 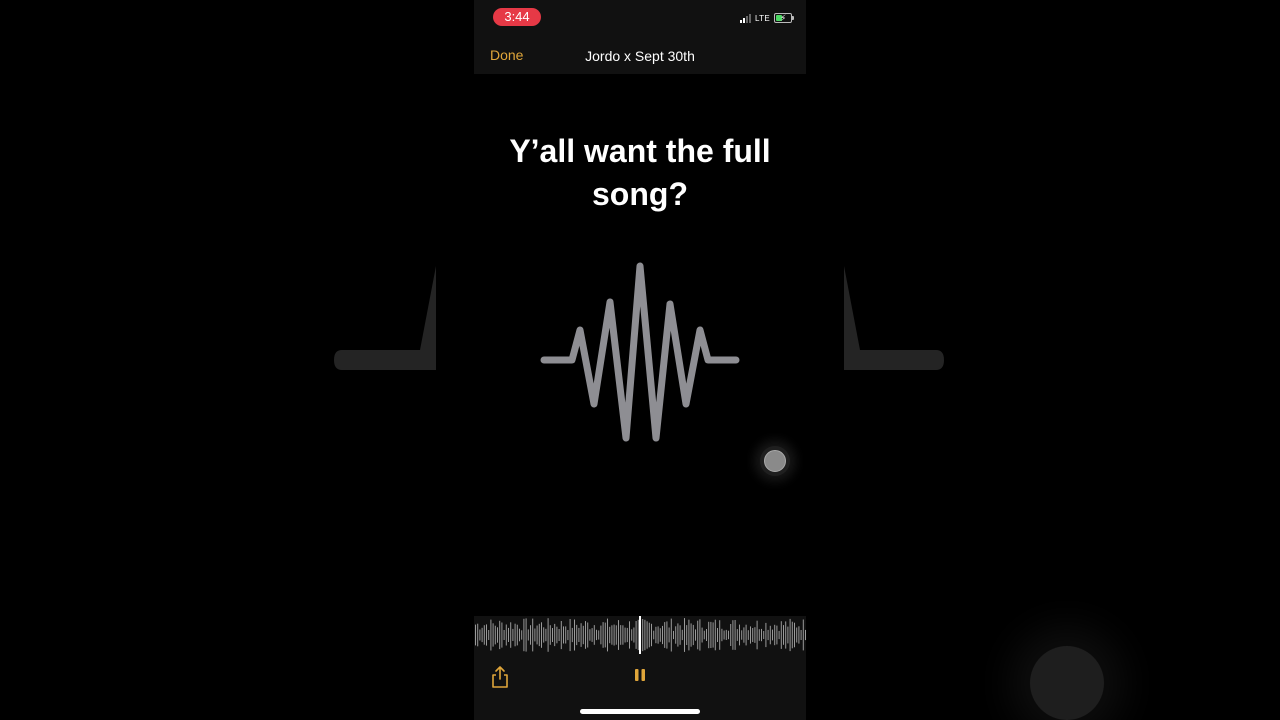 I want to click on pause-button, so click(x=640, y=675).